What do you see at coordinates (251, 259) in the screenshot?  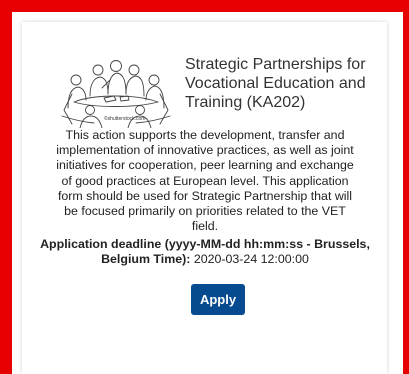 I see `deadline-value: 2020-03-24 12:00:00` at bounding box center [251, 259].